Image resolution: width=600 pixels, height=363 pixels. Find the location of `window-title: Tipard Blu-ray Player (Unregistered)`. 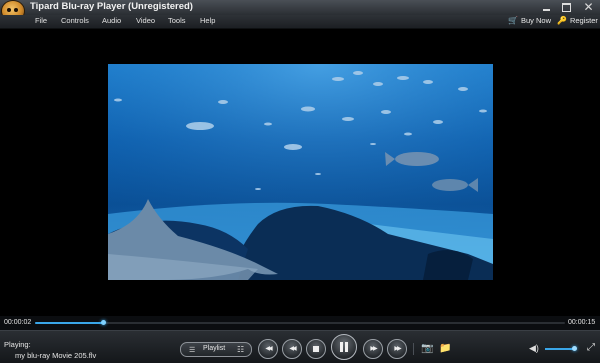

window-title: Tipard Blu-ray Player (Unregistered) is located at coordinates (111, 6).